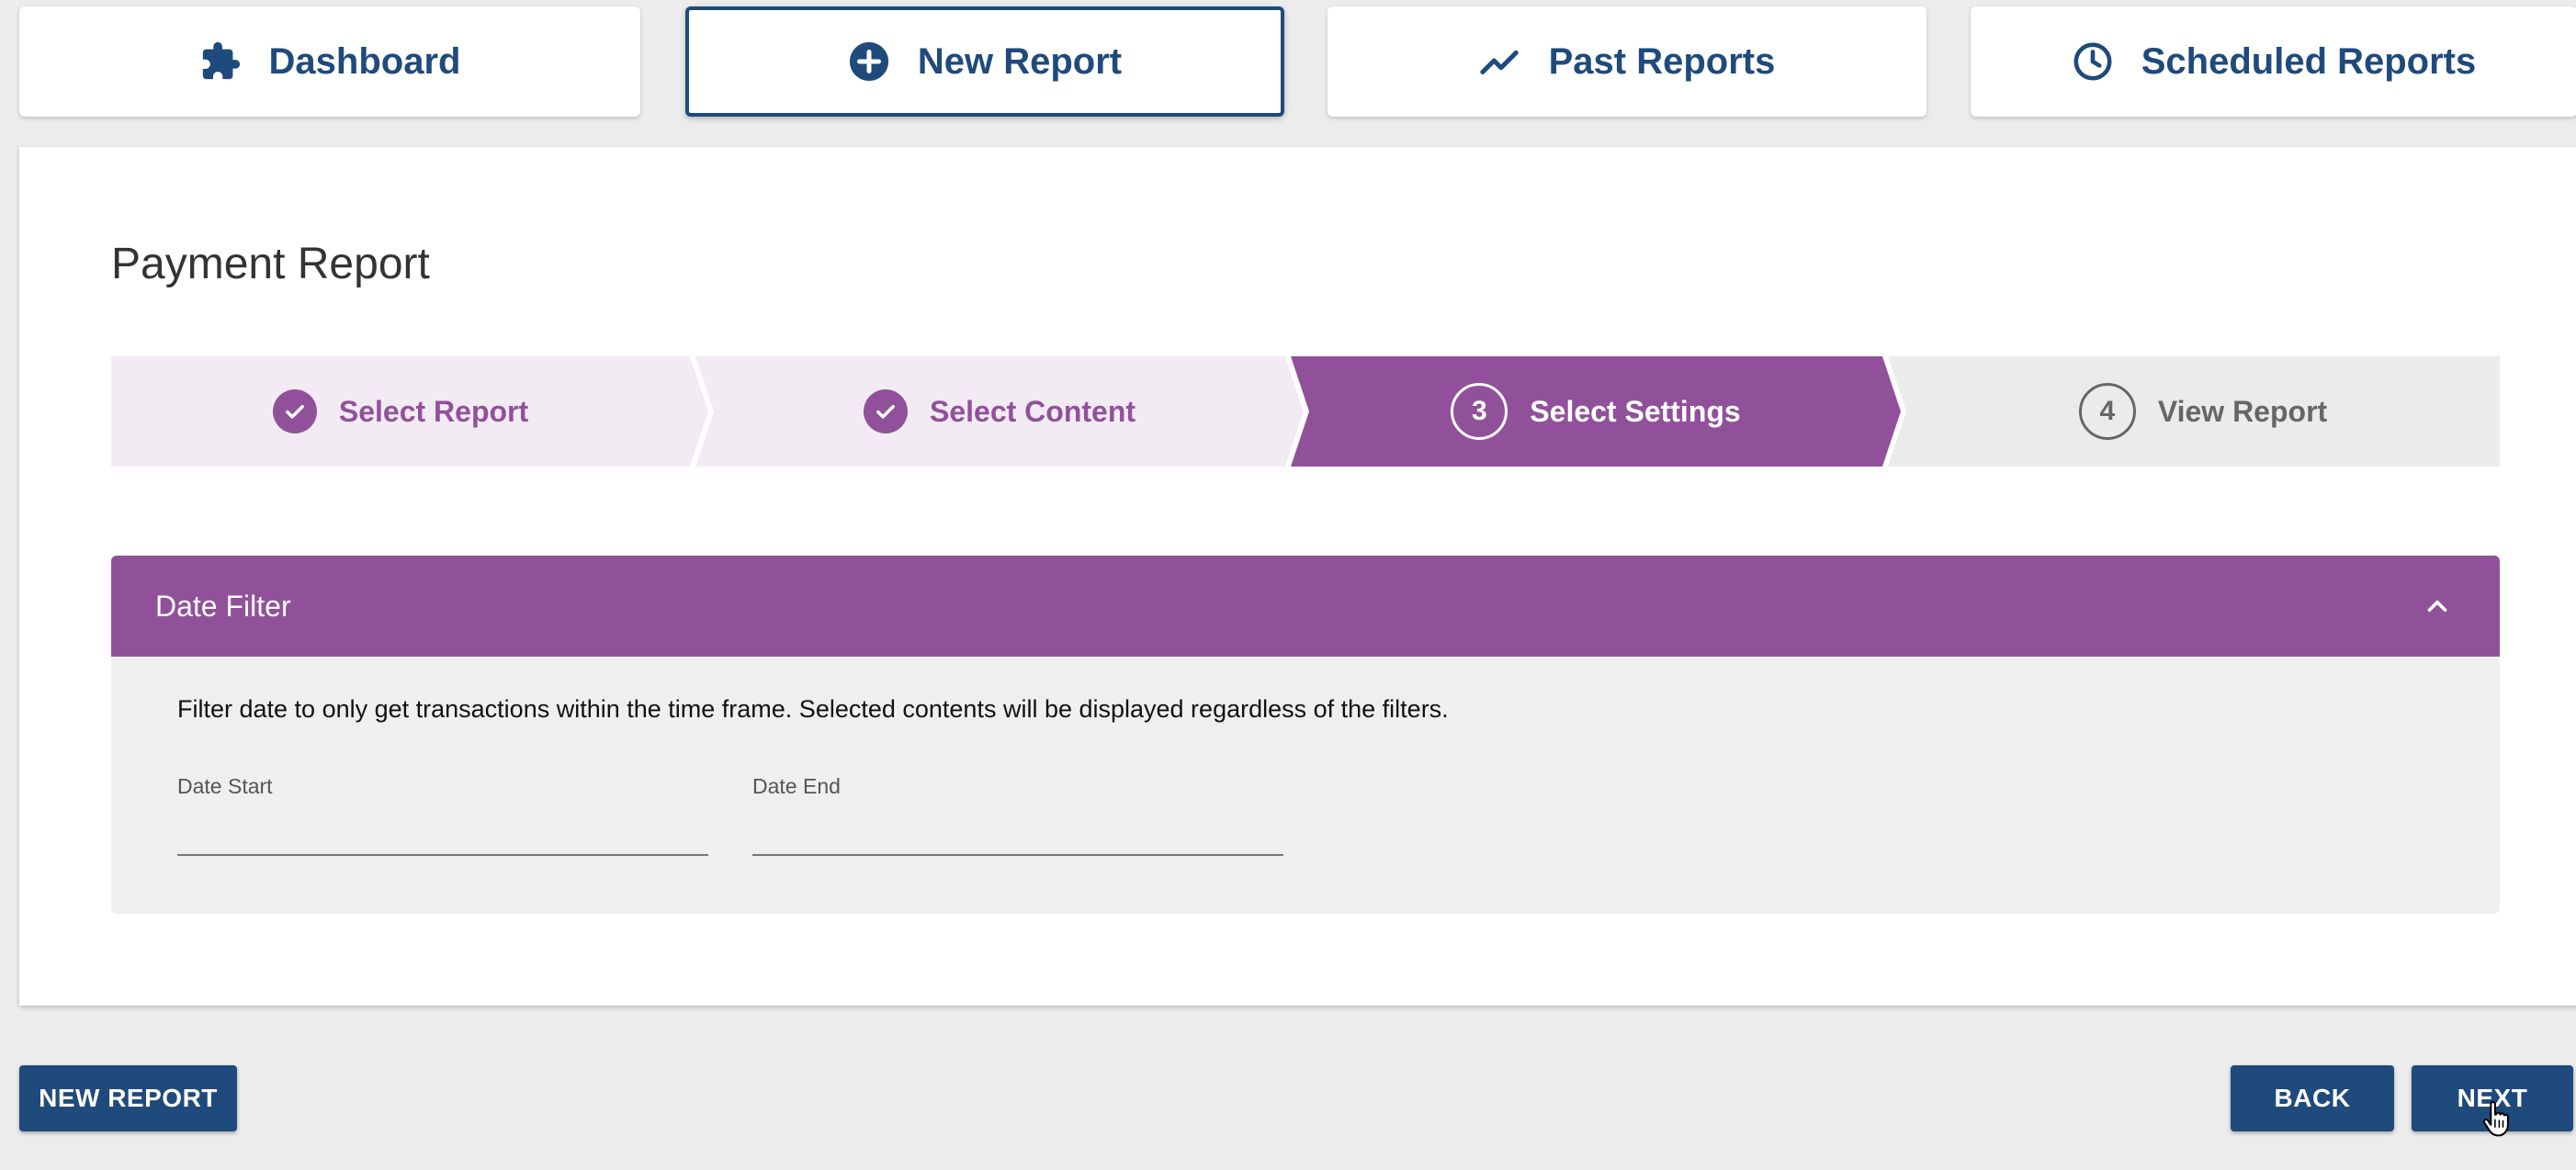 This screenshot has width=2576, height=1170. I want to click on step-label: Select Settings, so click(1635, 411).